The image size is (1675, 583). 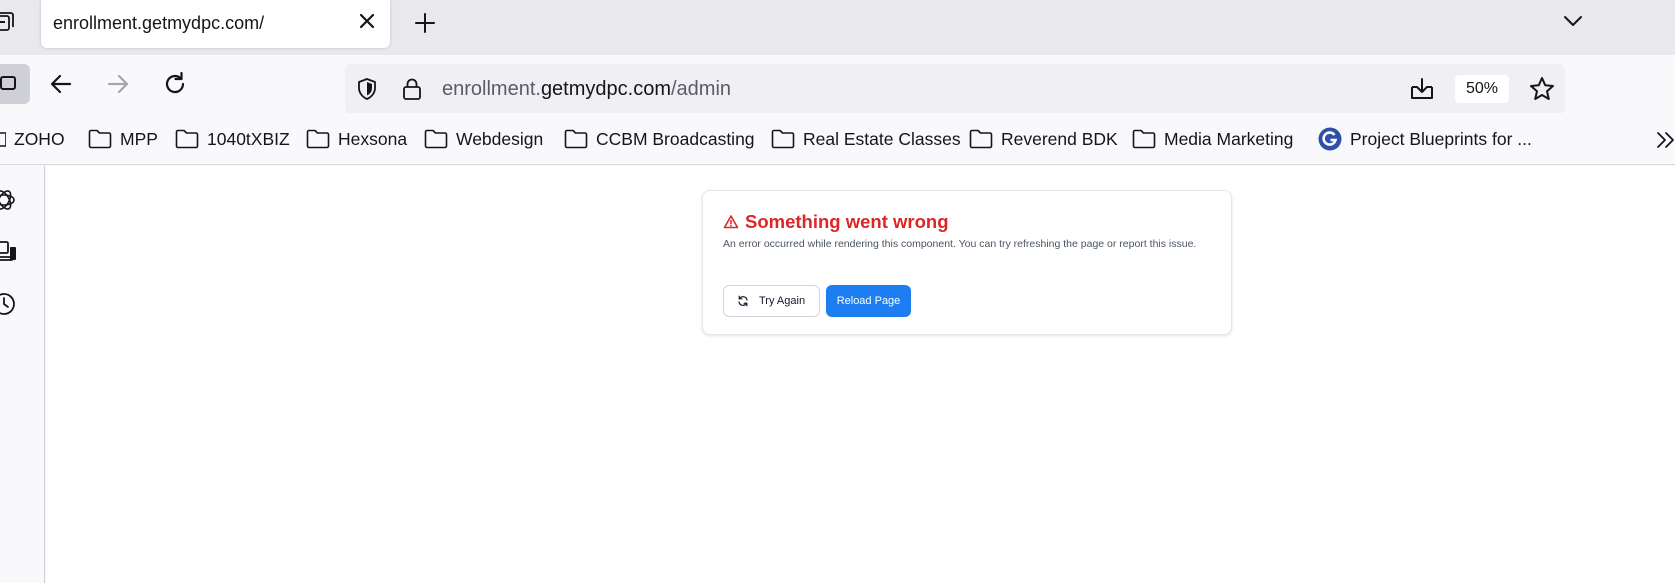 I want to click on navigation-toolbar: enrollment.getmydpc.com/admin 50%, so click(x=837, y=84).